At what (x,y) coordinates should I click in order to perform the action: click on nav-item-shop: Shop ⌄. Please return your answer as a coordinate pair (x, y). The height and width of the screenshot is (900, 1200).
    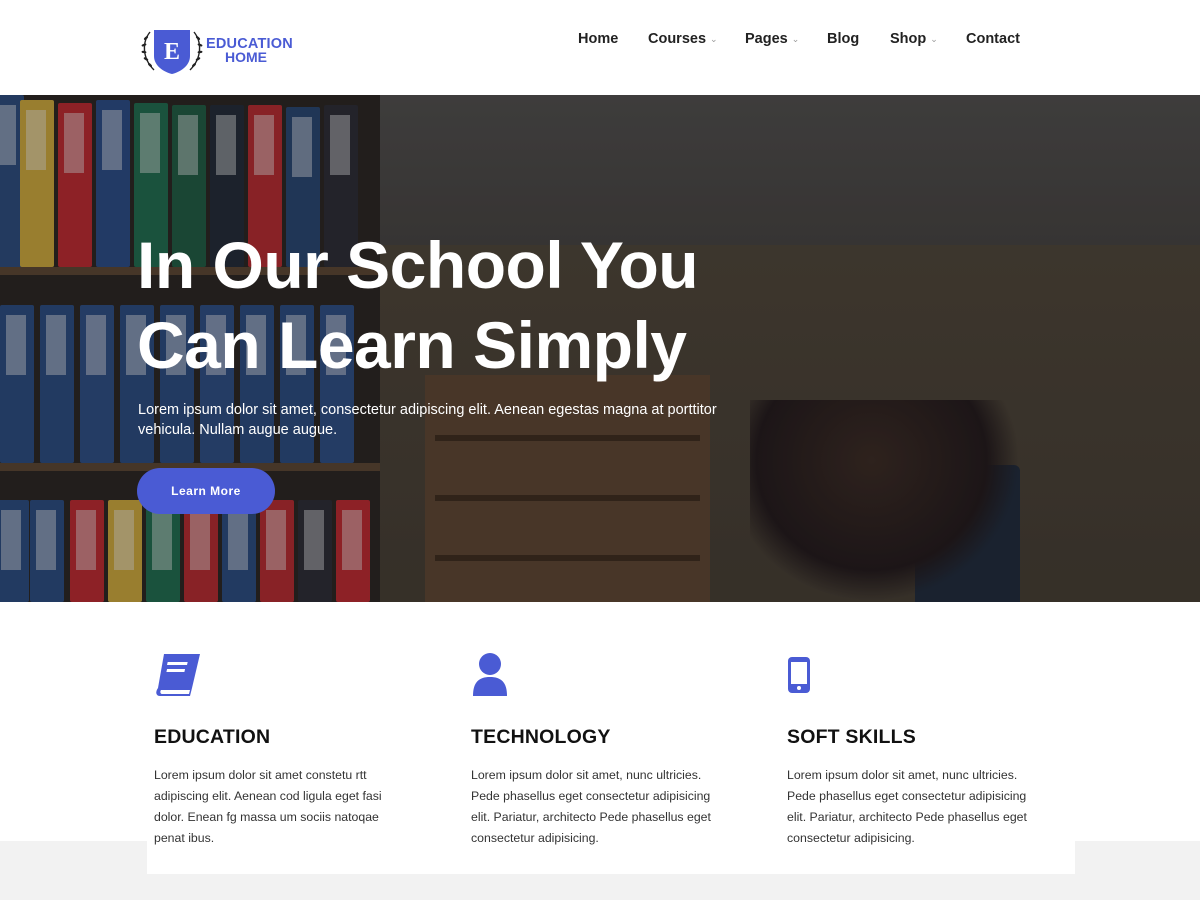
    Looking at the image, I should click on (914, 39).